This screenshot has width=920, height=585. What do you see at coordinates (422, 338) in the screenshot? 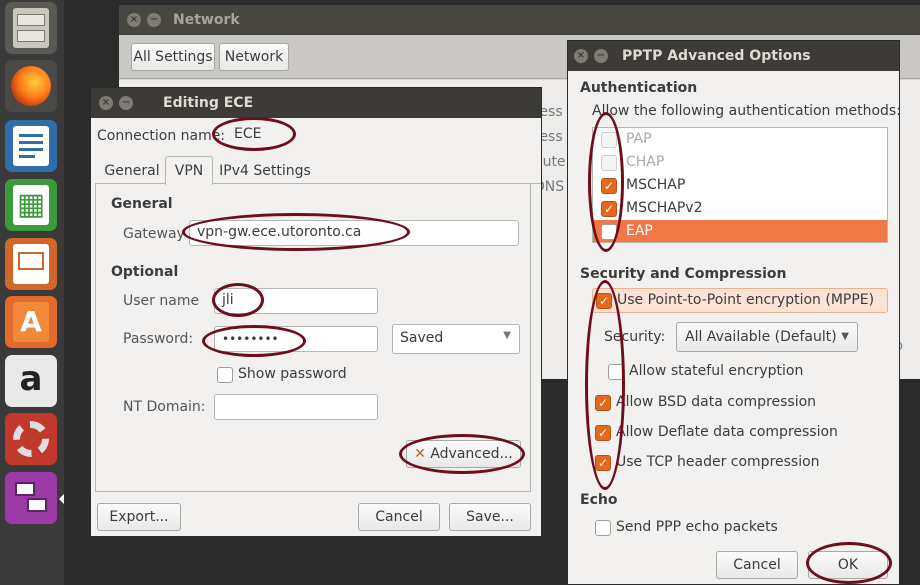
I see `password-storage-value: Saved` at bounding box center [422, 338].